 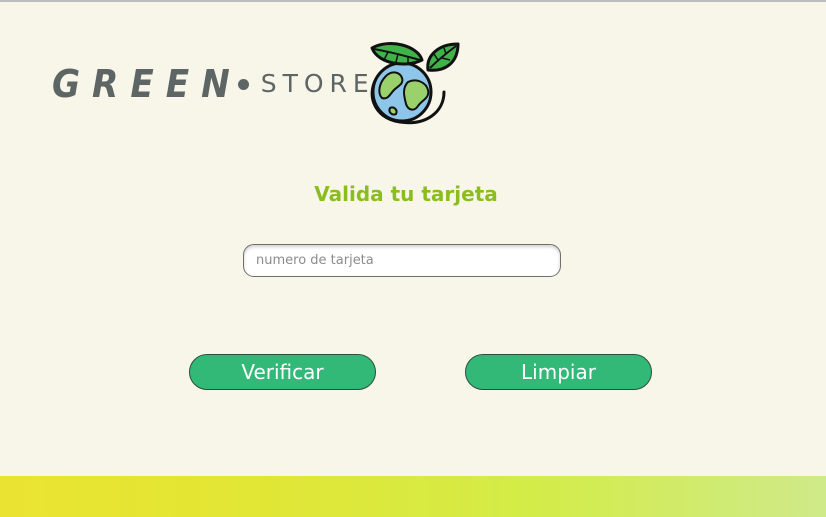 I want to click on brand-name-primary: GREEN, so click(x=147, y=84).